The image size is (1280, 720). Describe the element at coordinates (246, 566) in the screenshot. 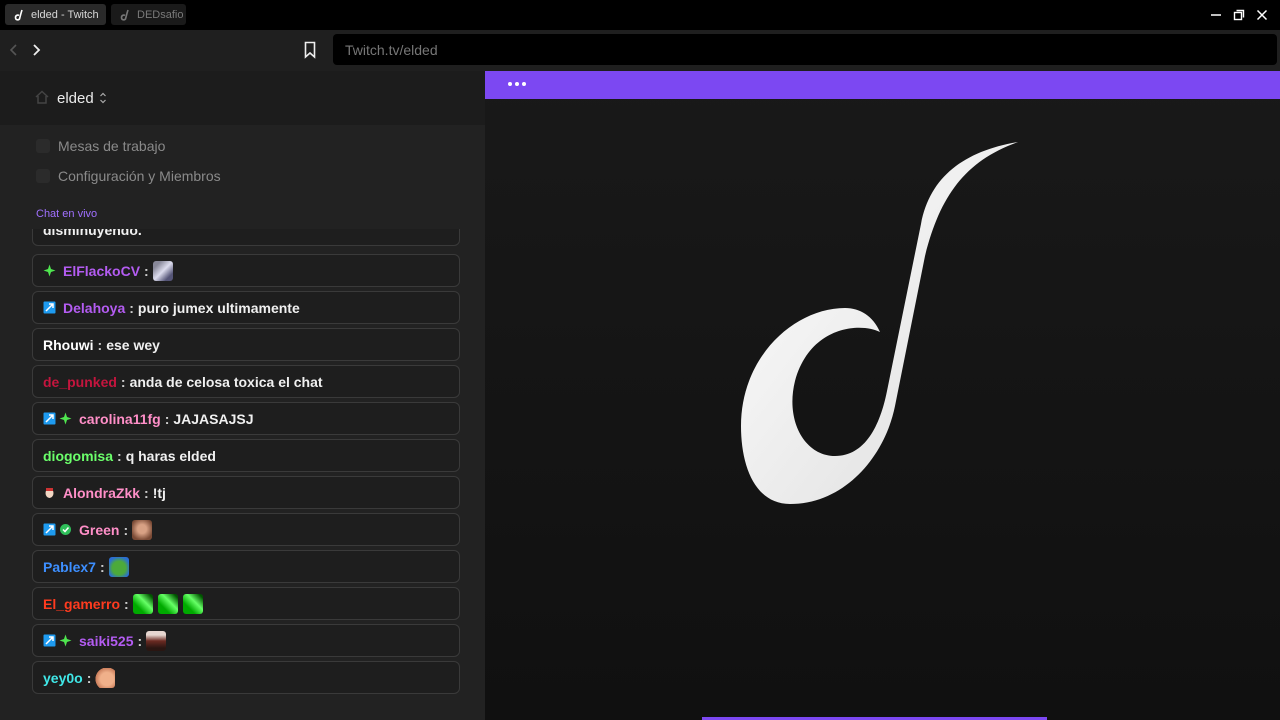

I see `chat-message: Pablex7 :` at that location.